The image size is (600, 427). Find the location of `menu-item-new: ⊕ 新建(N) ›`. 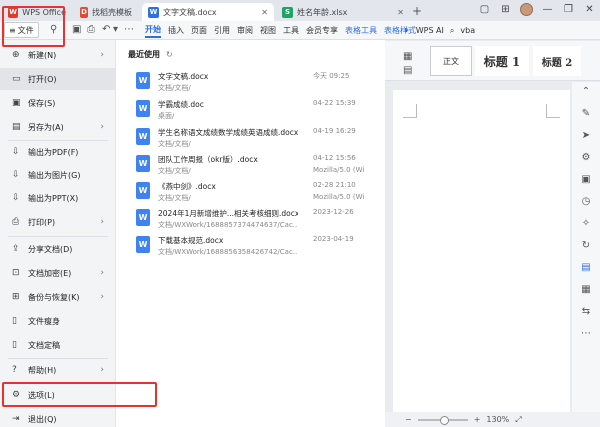

menu-item-new: ⊕ 新建(N) › is located at coordinates (58, 55).